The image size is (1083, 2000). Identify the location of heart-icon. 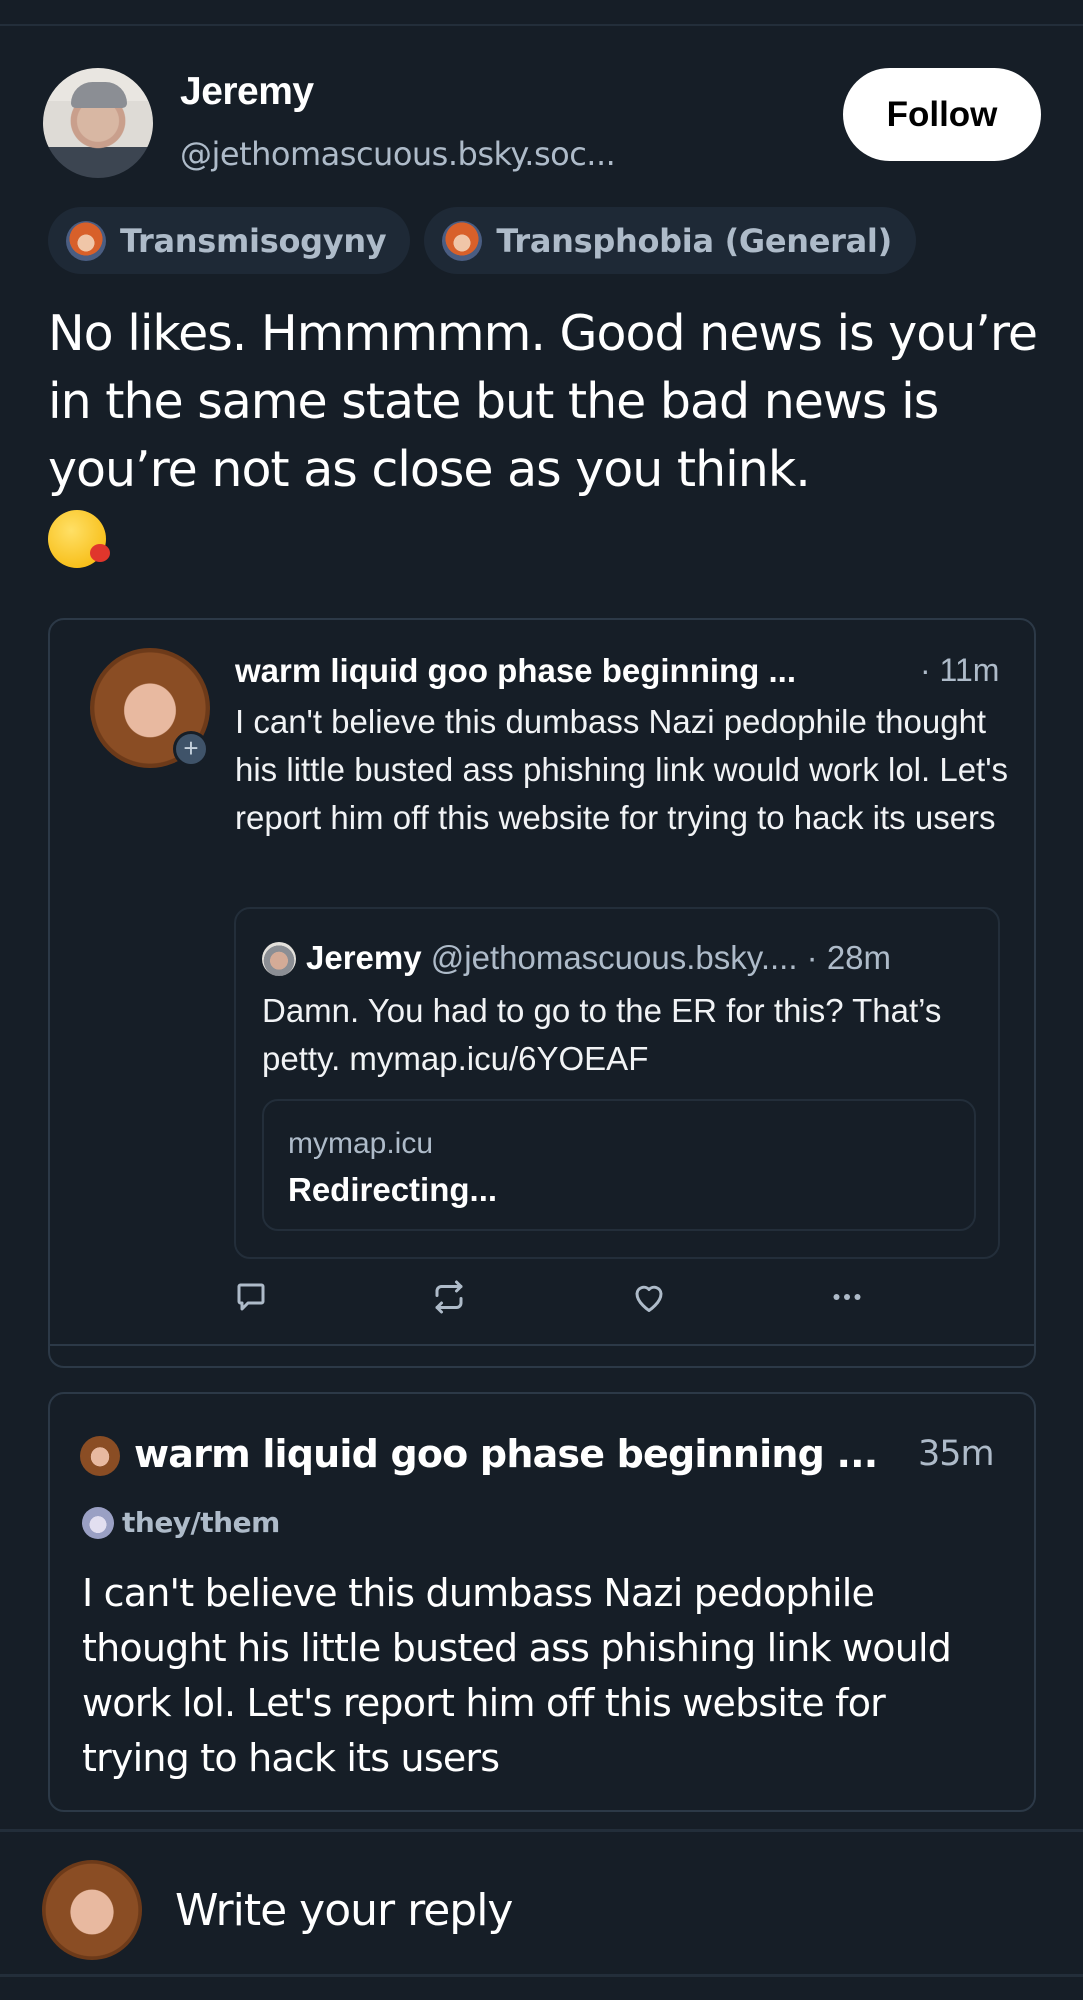
(649, 1298).